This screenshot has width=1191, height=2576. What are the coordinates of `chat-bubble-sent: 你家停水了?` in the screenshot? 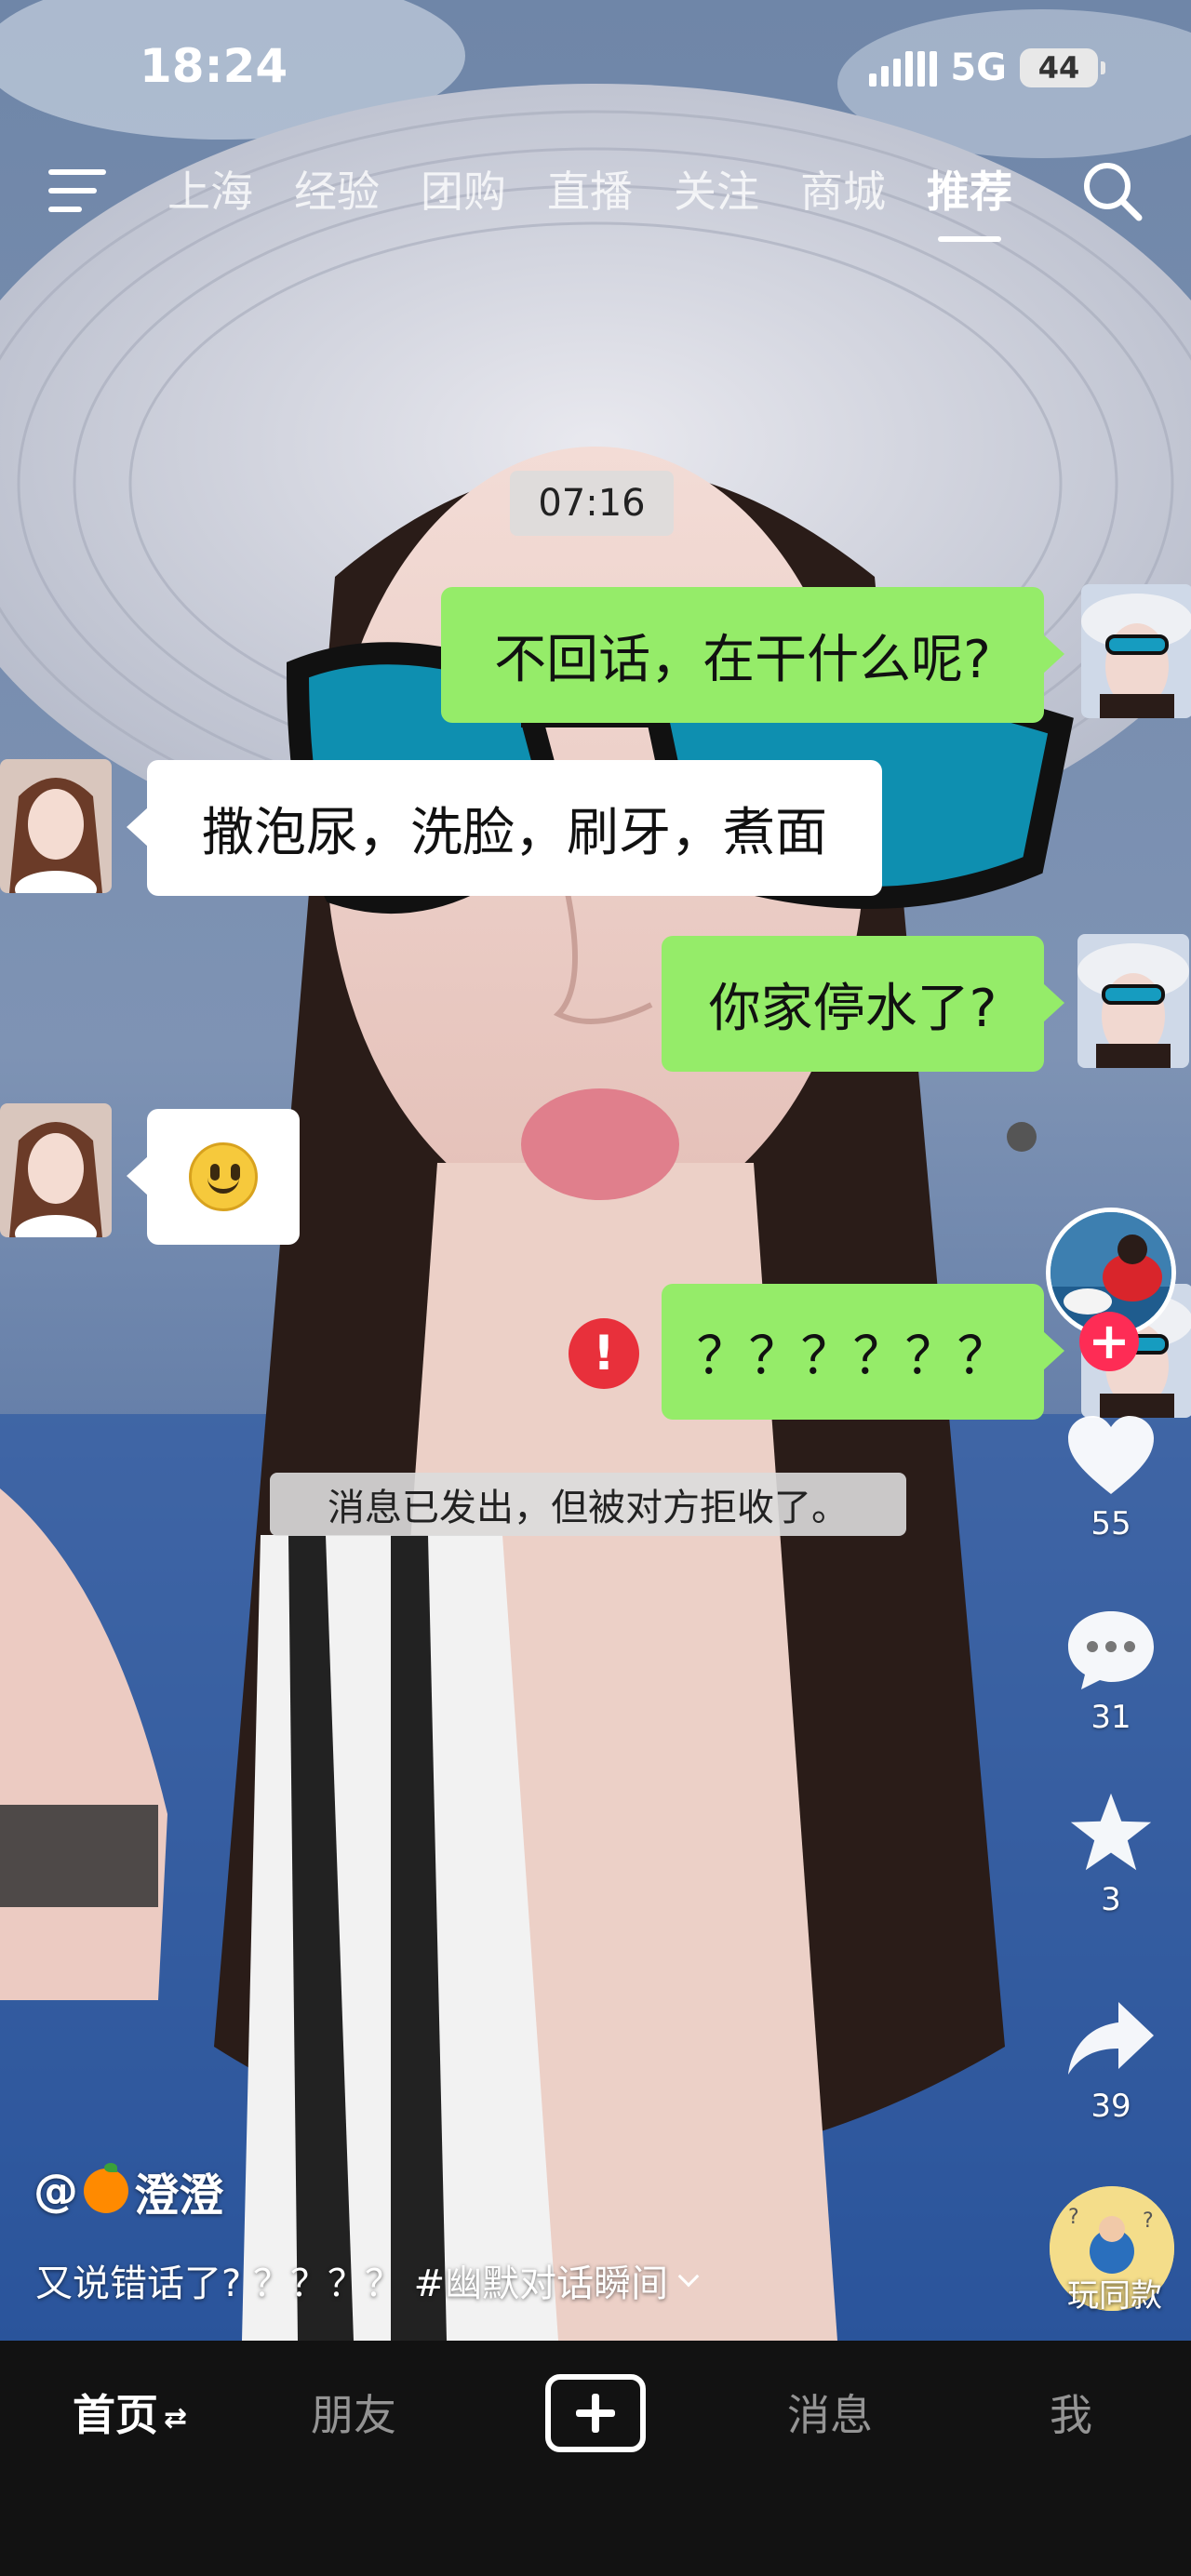 It's located at (863, 1004).